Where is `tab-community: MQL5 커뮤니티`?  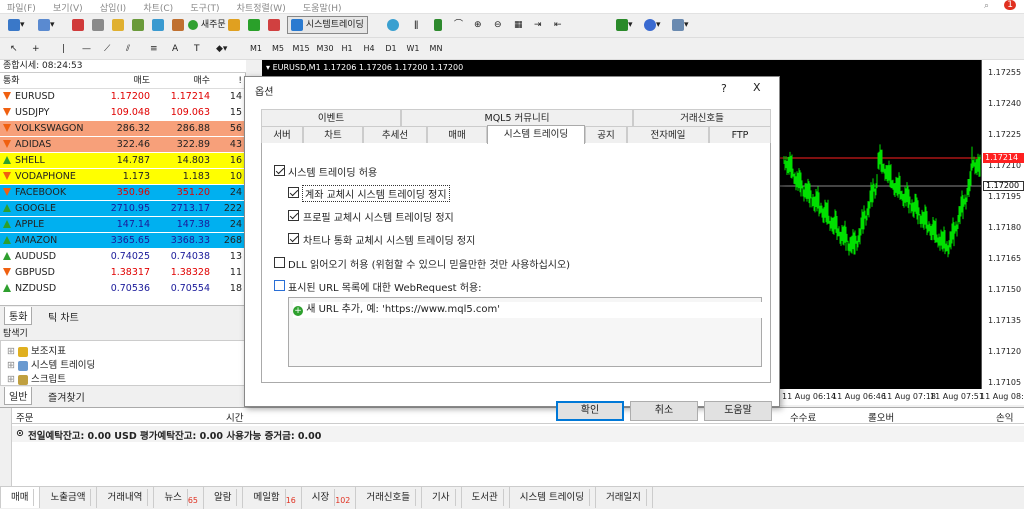 tab-community: MQL5 커뮤니티 is located at coordinates (517, 117).